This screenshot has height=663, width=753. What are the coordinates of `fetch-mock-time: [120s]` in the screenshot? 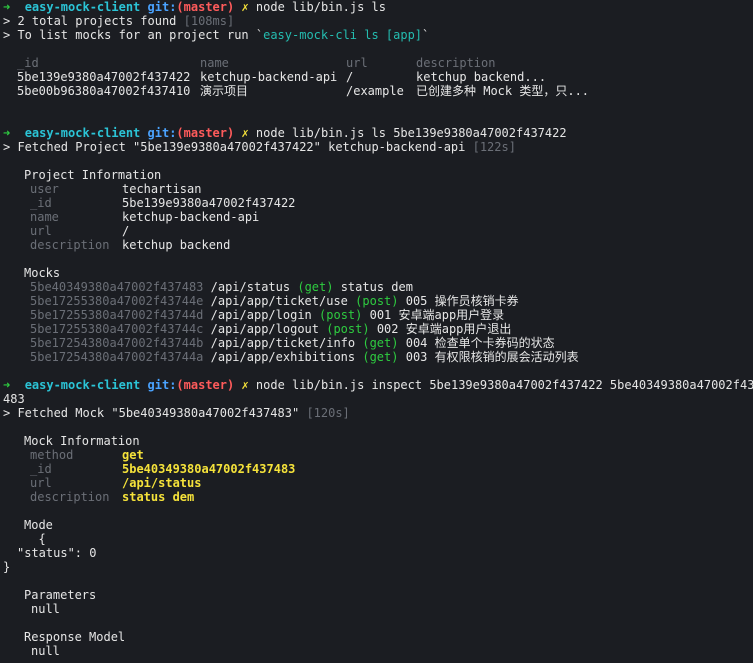 It's located at (328, 413).